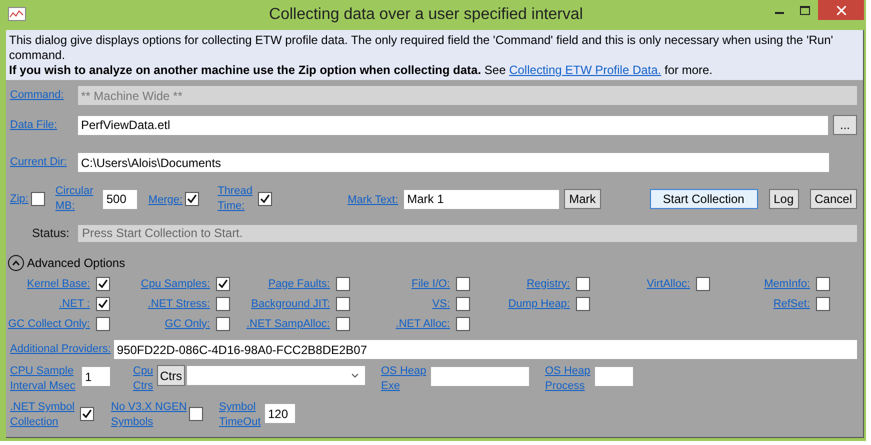 The image size is (871, 445). What do you see at coordinates (238, 199) in the screenshot?
I see `field-label-link: Thread Time:` at bounding box center [238, 199].